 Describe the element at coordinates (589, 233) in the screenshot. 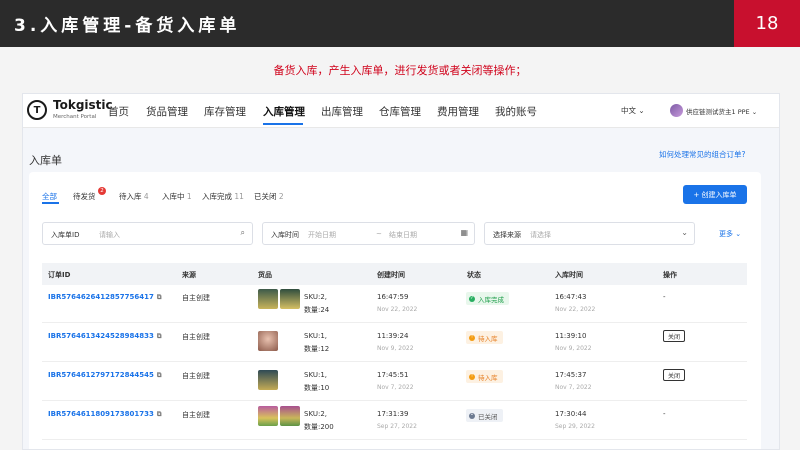

I see `source-select: 选择来源 请选择 ⌄` at that location.